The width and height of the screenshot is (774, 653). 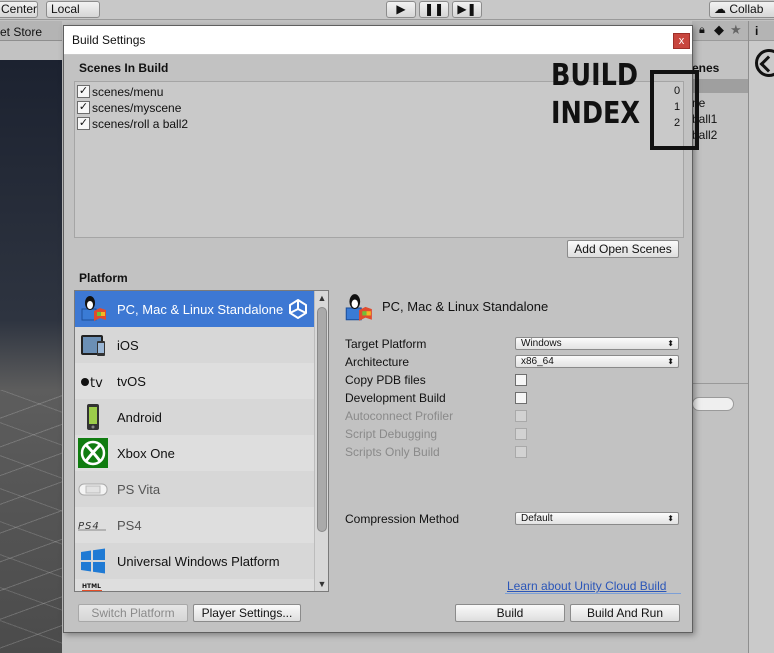 I want to click on platform-item-uwp: Universal Windows Platform, so click(x=194, y=561).